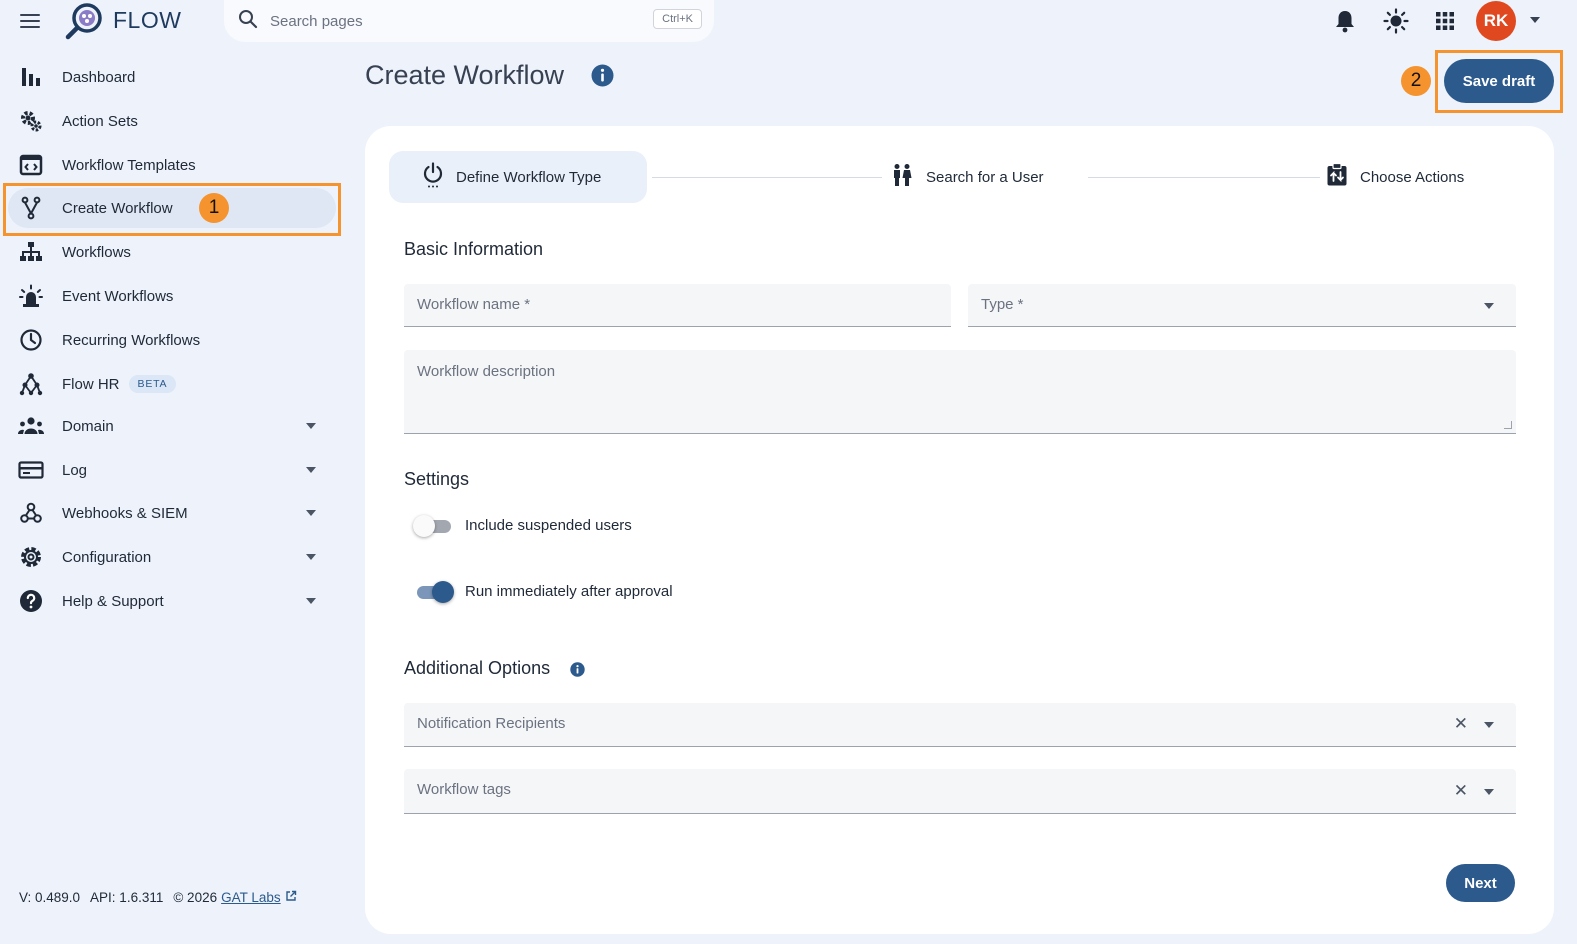  I want to click on step-choose-actions: Choose Actions, so click(1395, 177).